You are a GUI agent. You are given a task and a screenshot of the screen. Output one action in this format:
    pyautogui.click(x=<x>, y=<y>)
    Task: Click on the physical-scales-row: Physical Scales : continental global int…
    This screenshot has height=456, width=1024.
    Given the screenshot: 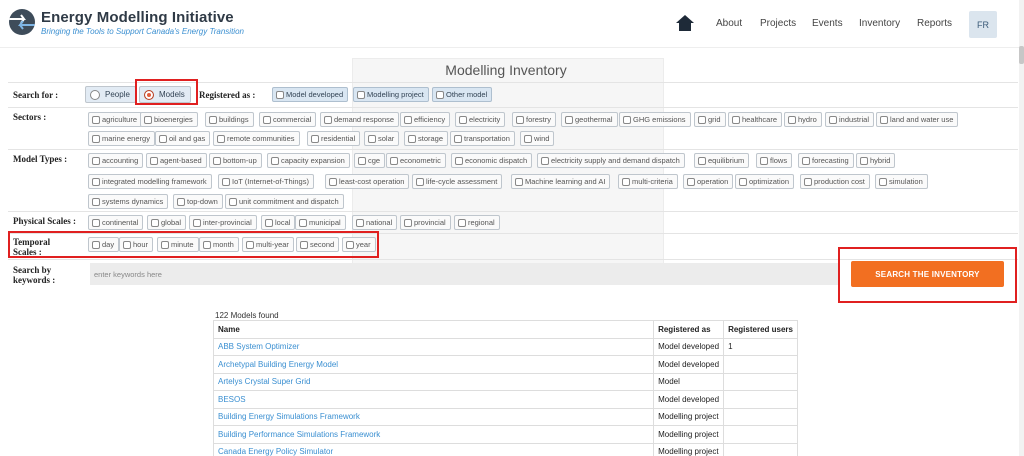 What is the action you would take?
    pyautogui.click(x=513, y=221)
    